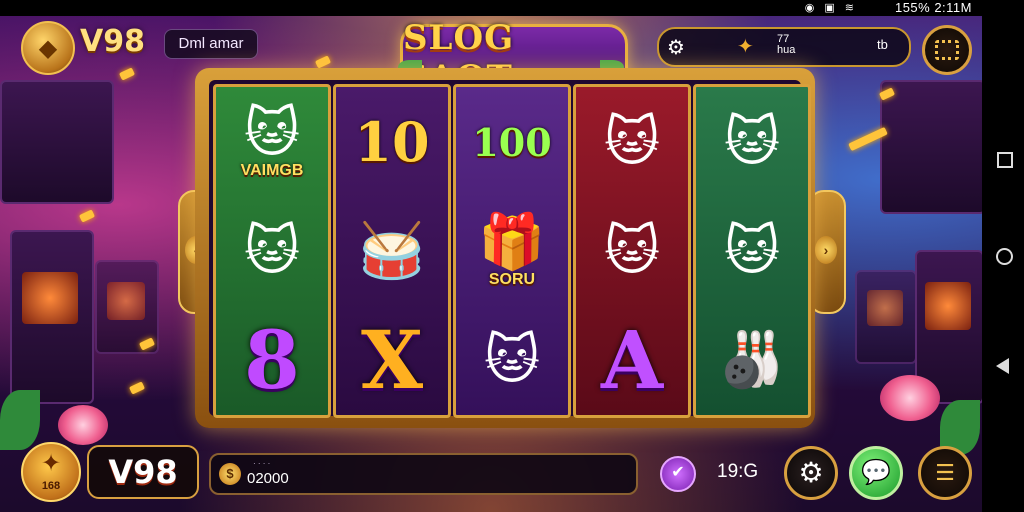 This screenshot has height=512, width=1024. What do you see at coordinates (423, 474) in the screenshot?
I see `balance-bar: $ · · · · 02000` at bounding box center [423, 474].